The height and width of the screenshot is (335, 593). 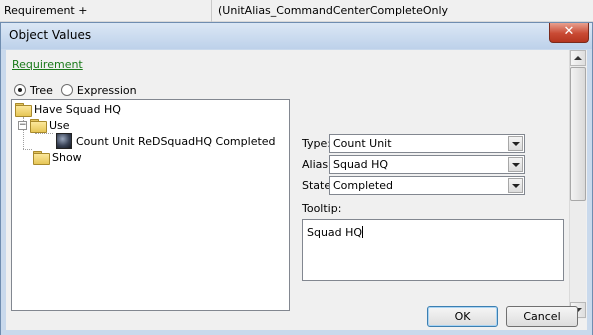 I want to click on tree-node-root: Have Squad HQ, so click(x=68, y=109).